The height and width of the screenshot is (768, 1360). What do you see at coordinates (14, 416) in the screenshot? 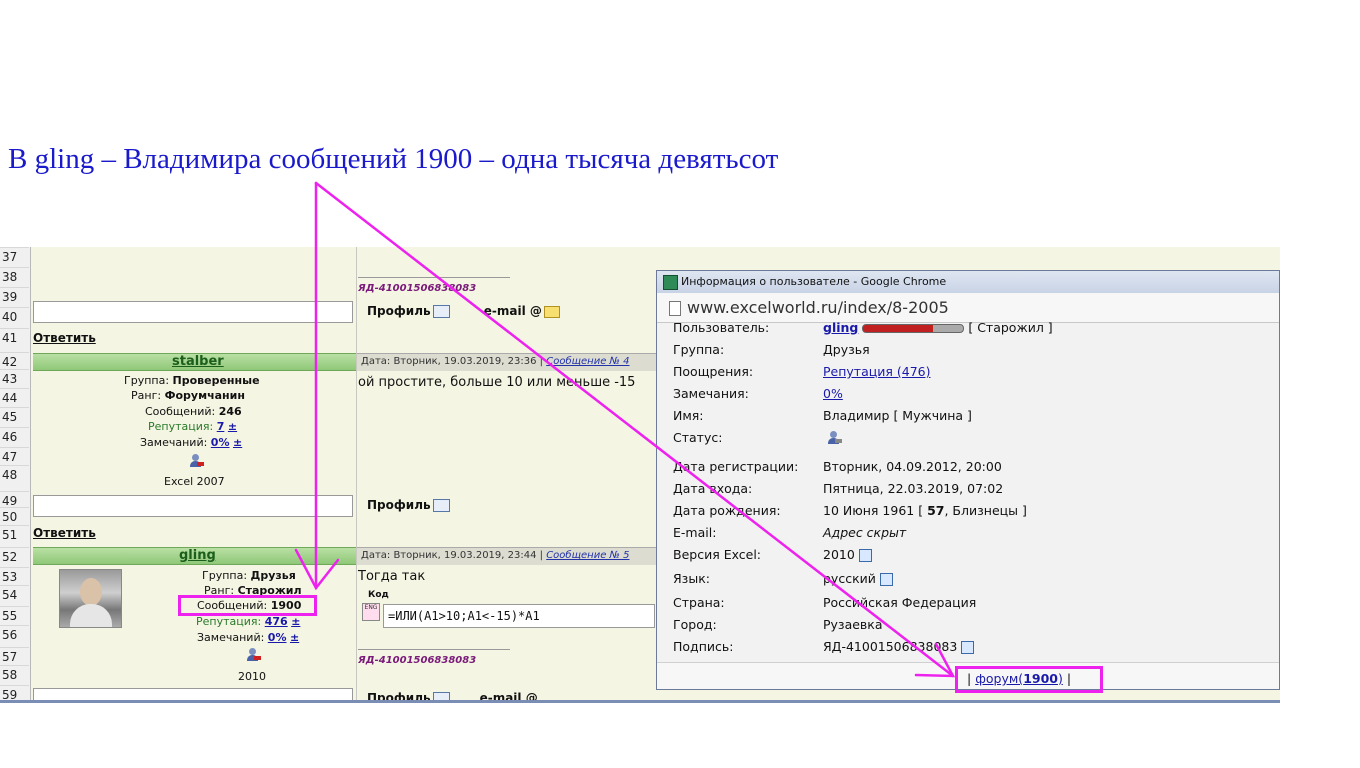
I see `row-number: 45` at bounding box center [14, 416].